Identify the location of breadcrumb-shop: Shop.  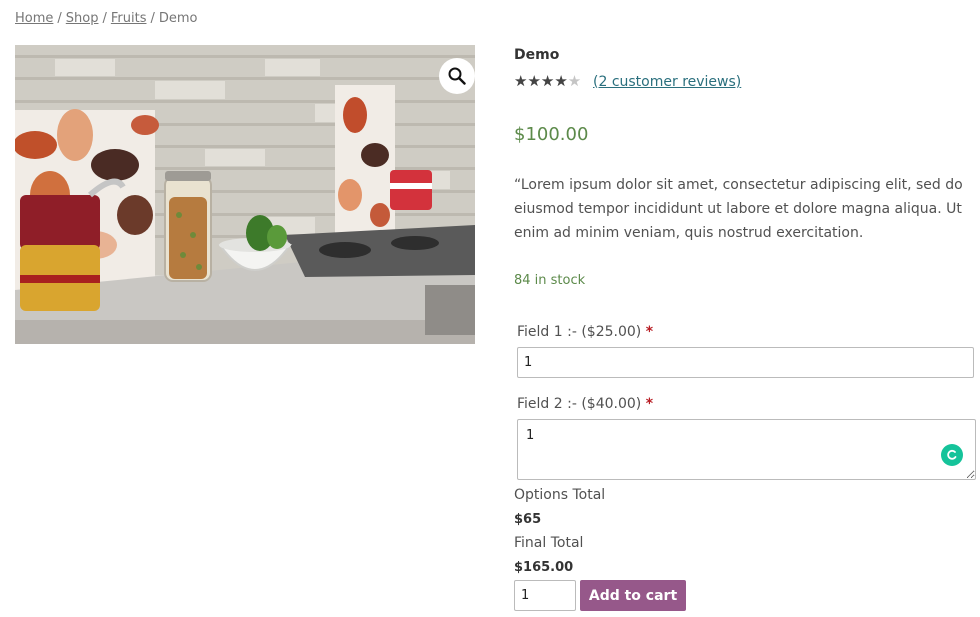
(82, 18).